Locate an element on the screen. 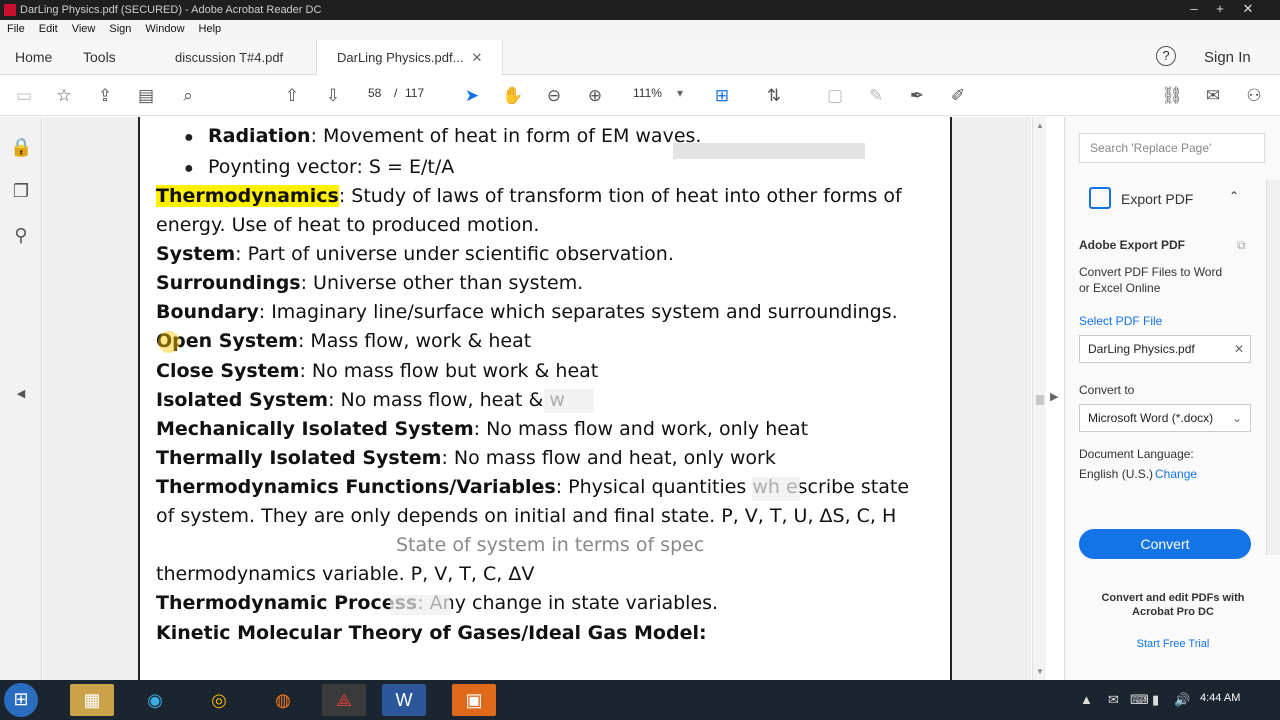 This screenshot has height=720, width=1280. scroll-mode-icon: ⇅ is located at coordinates (774, 96).